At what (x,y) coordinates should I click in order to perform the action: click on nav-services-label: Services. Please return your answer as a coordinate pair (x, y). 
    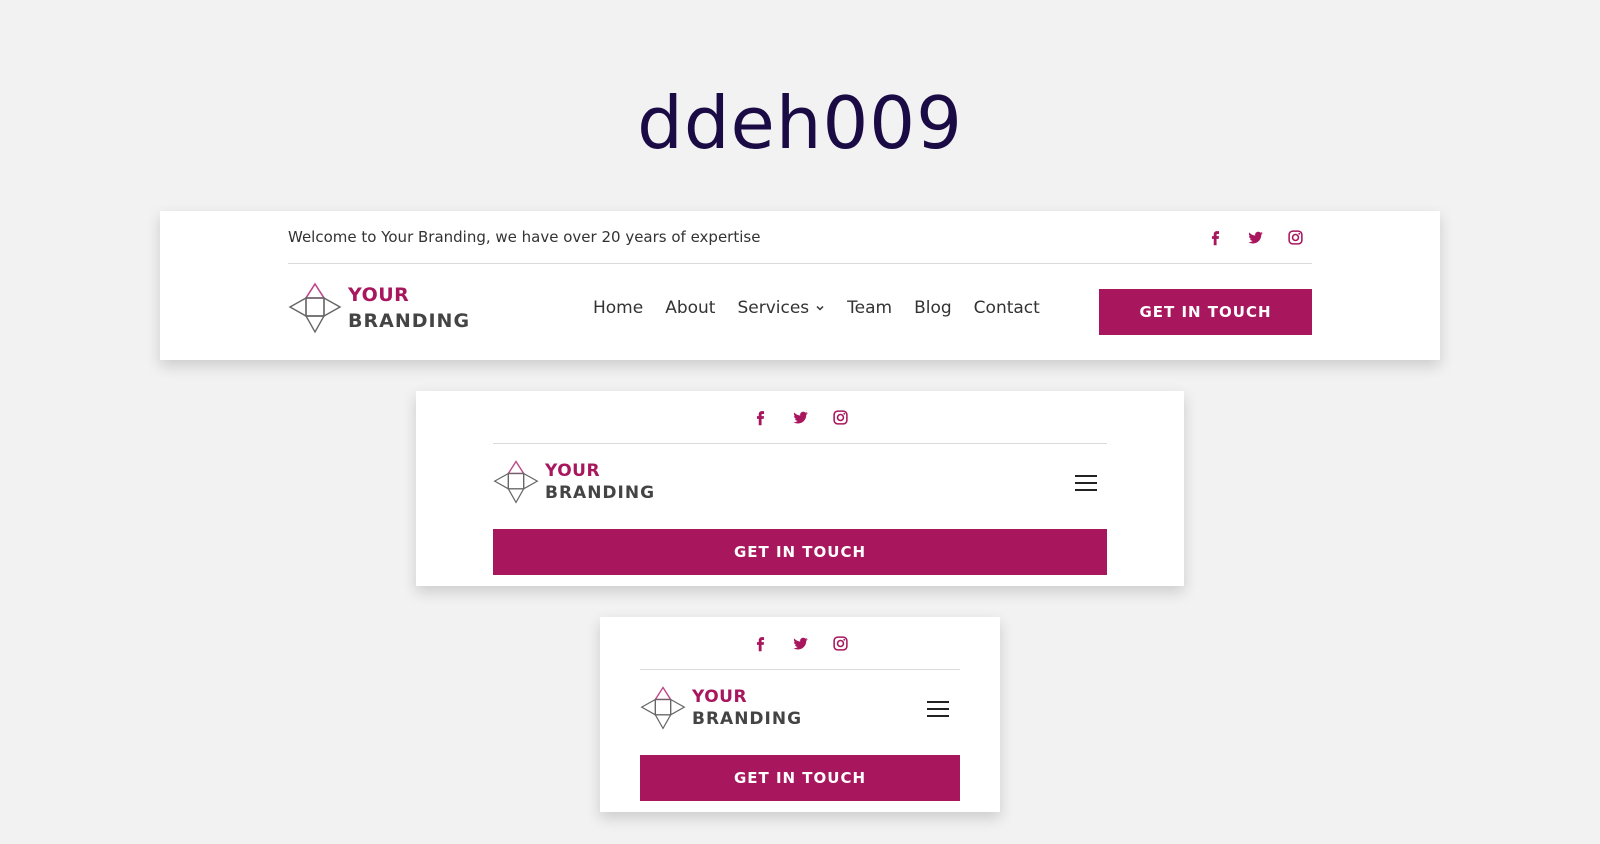
    Looking at the image, I should click on (773, 308).